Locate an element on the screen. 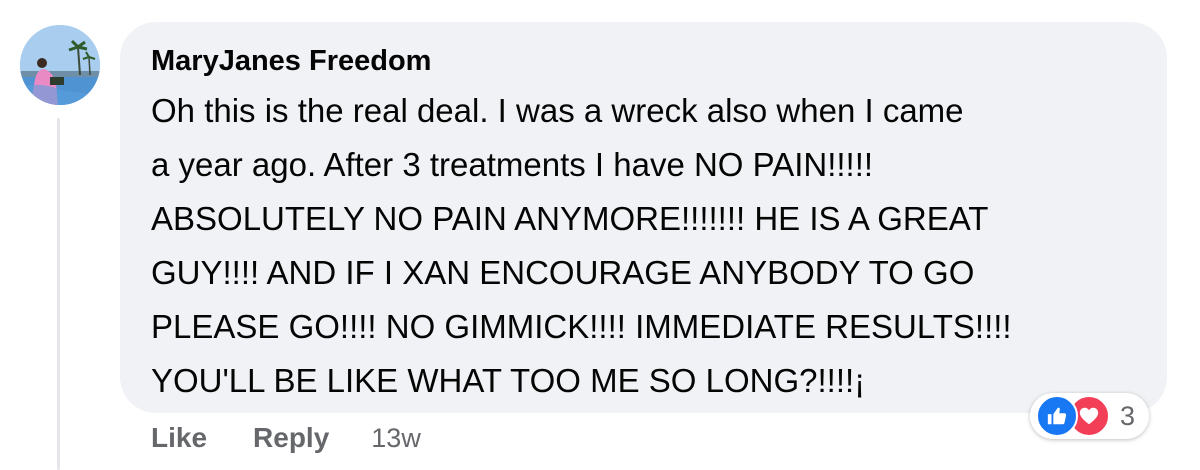 The width and height of the screenshot is (1200, 470). comment-author: MaryJanes Freedom is located at coordinates (644, 61).